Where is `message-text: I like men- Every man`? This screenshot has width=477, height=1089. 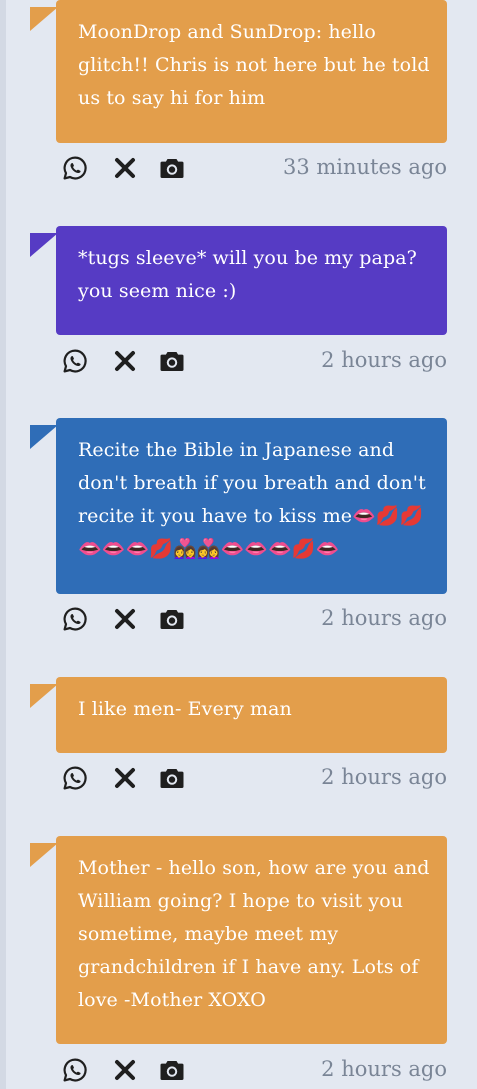 message-text: I like men- Every man is located at coordinates (185, 709).